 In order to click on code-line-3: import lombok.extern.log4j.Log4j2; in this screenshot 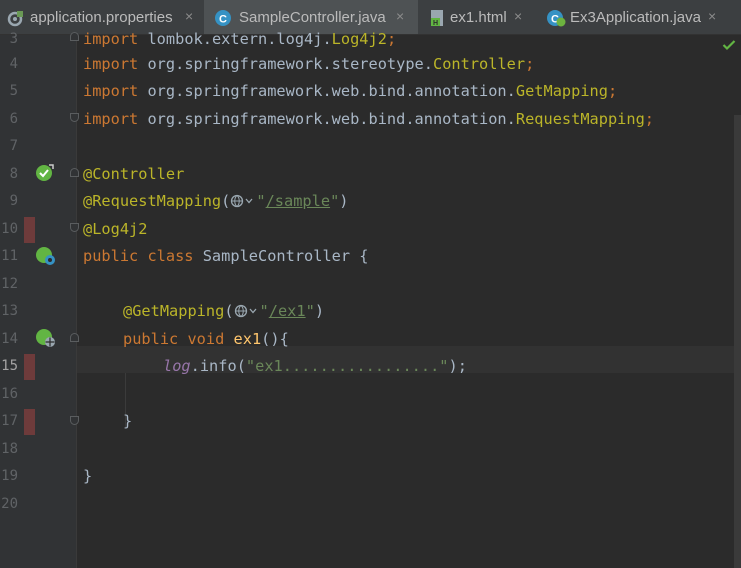, I will do `click(239, 39)`.